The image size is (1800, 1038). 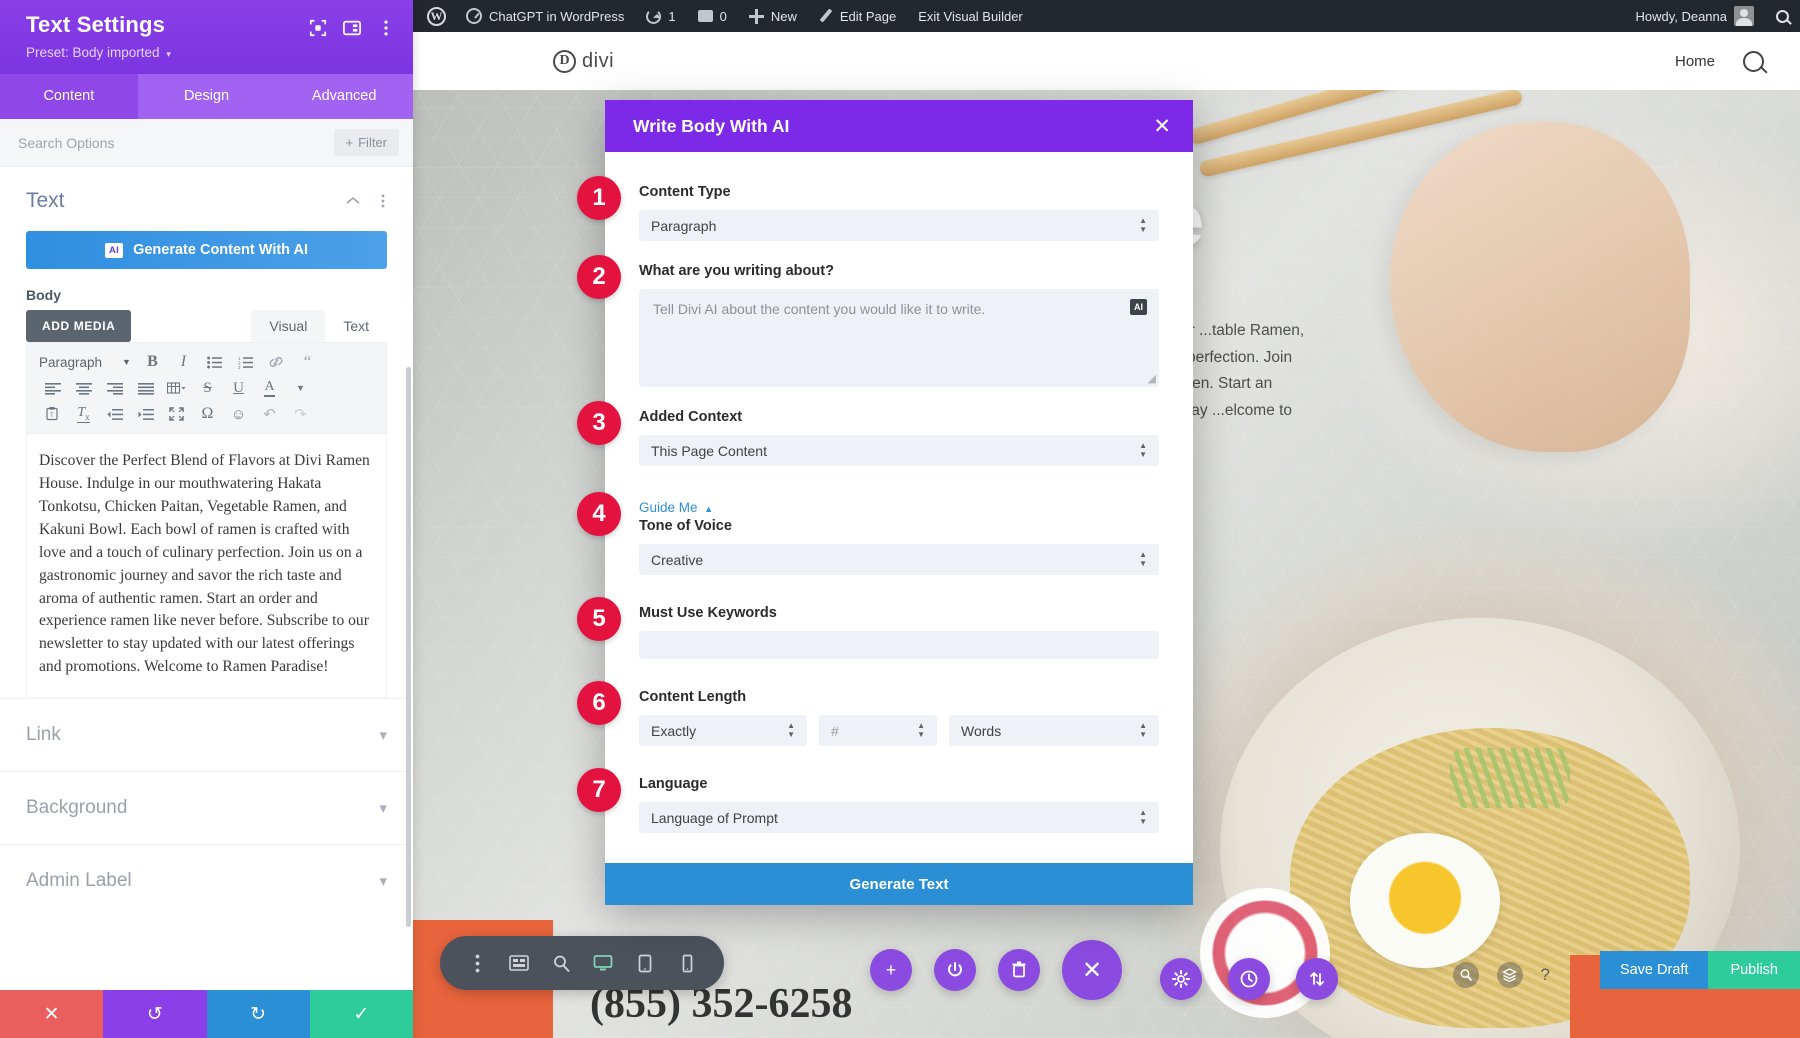 What do you see at coordinates (970, 16) in the screenshot?
I see `adminbar-exit-visual-builder: Exit Visual Builder` at bounding box center [970, 16].